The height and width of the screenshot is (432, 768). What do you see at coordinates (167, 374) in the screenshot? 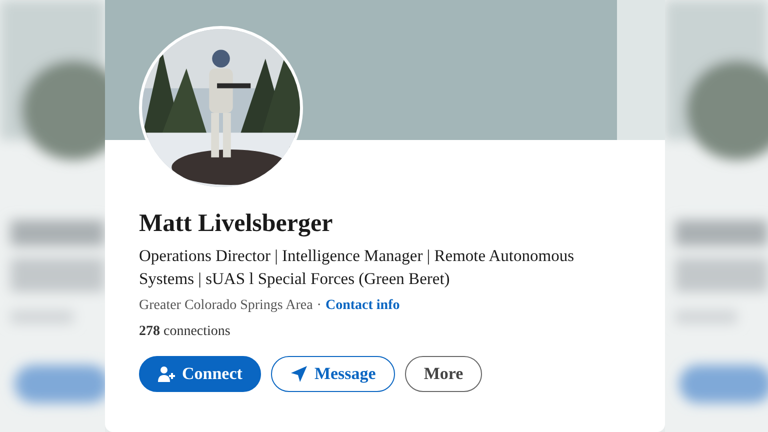
I see `person-plus-icon` at bounding box center [167, 374].